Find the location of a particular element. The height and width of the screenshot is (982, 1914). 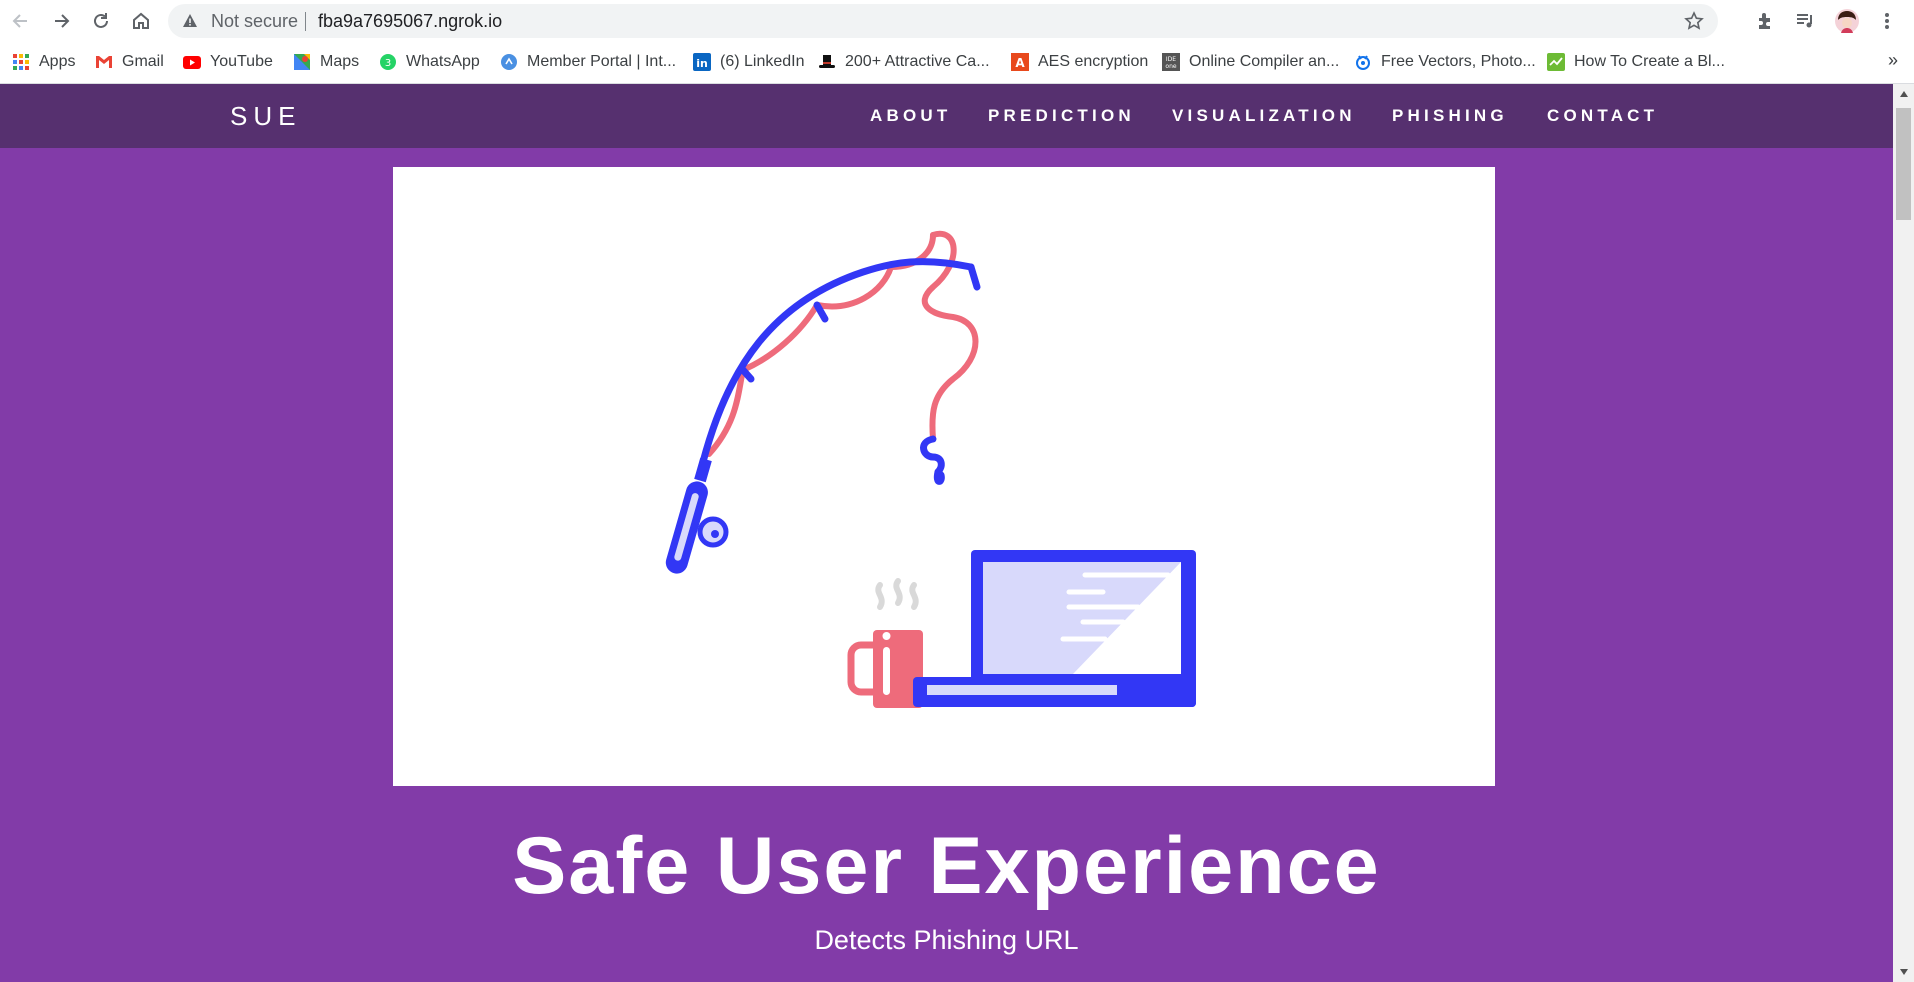

browser-toolbar: Not secure fba9a7695067.ngrok.io is located at coordinates (957, 21).